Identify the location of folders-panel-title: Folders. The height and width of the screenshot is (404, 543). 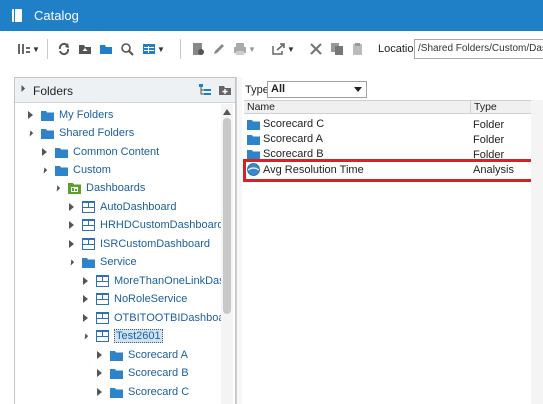
(53, 91).